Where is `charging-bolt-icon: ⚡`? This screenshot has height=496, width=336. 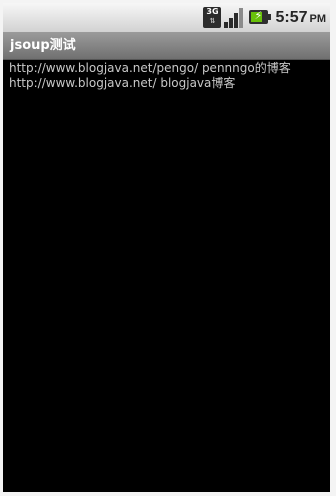 charging-bolt-icon: ⚡ is located at coordinates (258, 15).